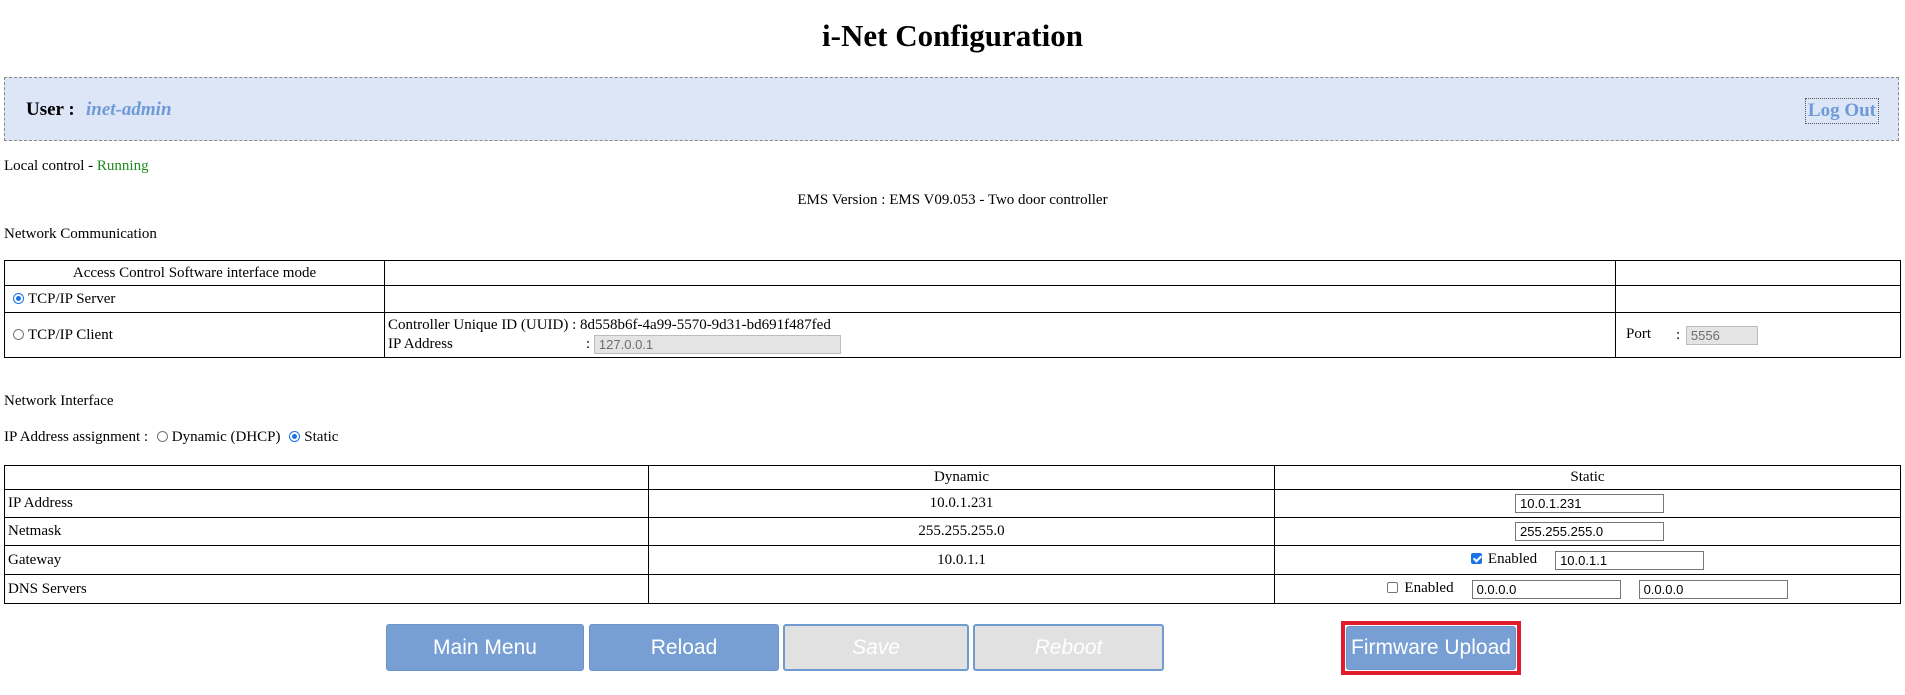 Image resolution: width=1905 pixels, height=695 pixels. What do you see at coordinates (72, 298) in the screenshot?
I see `tcp-server-label: TCP/IP Server` at bounding box center [72, 298].